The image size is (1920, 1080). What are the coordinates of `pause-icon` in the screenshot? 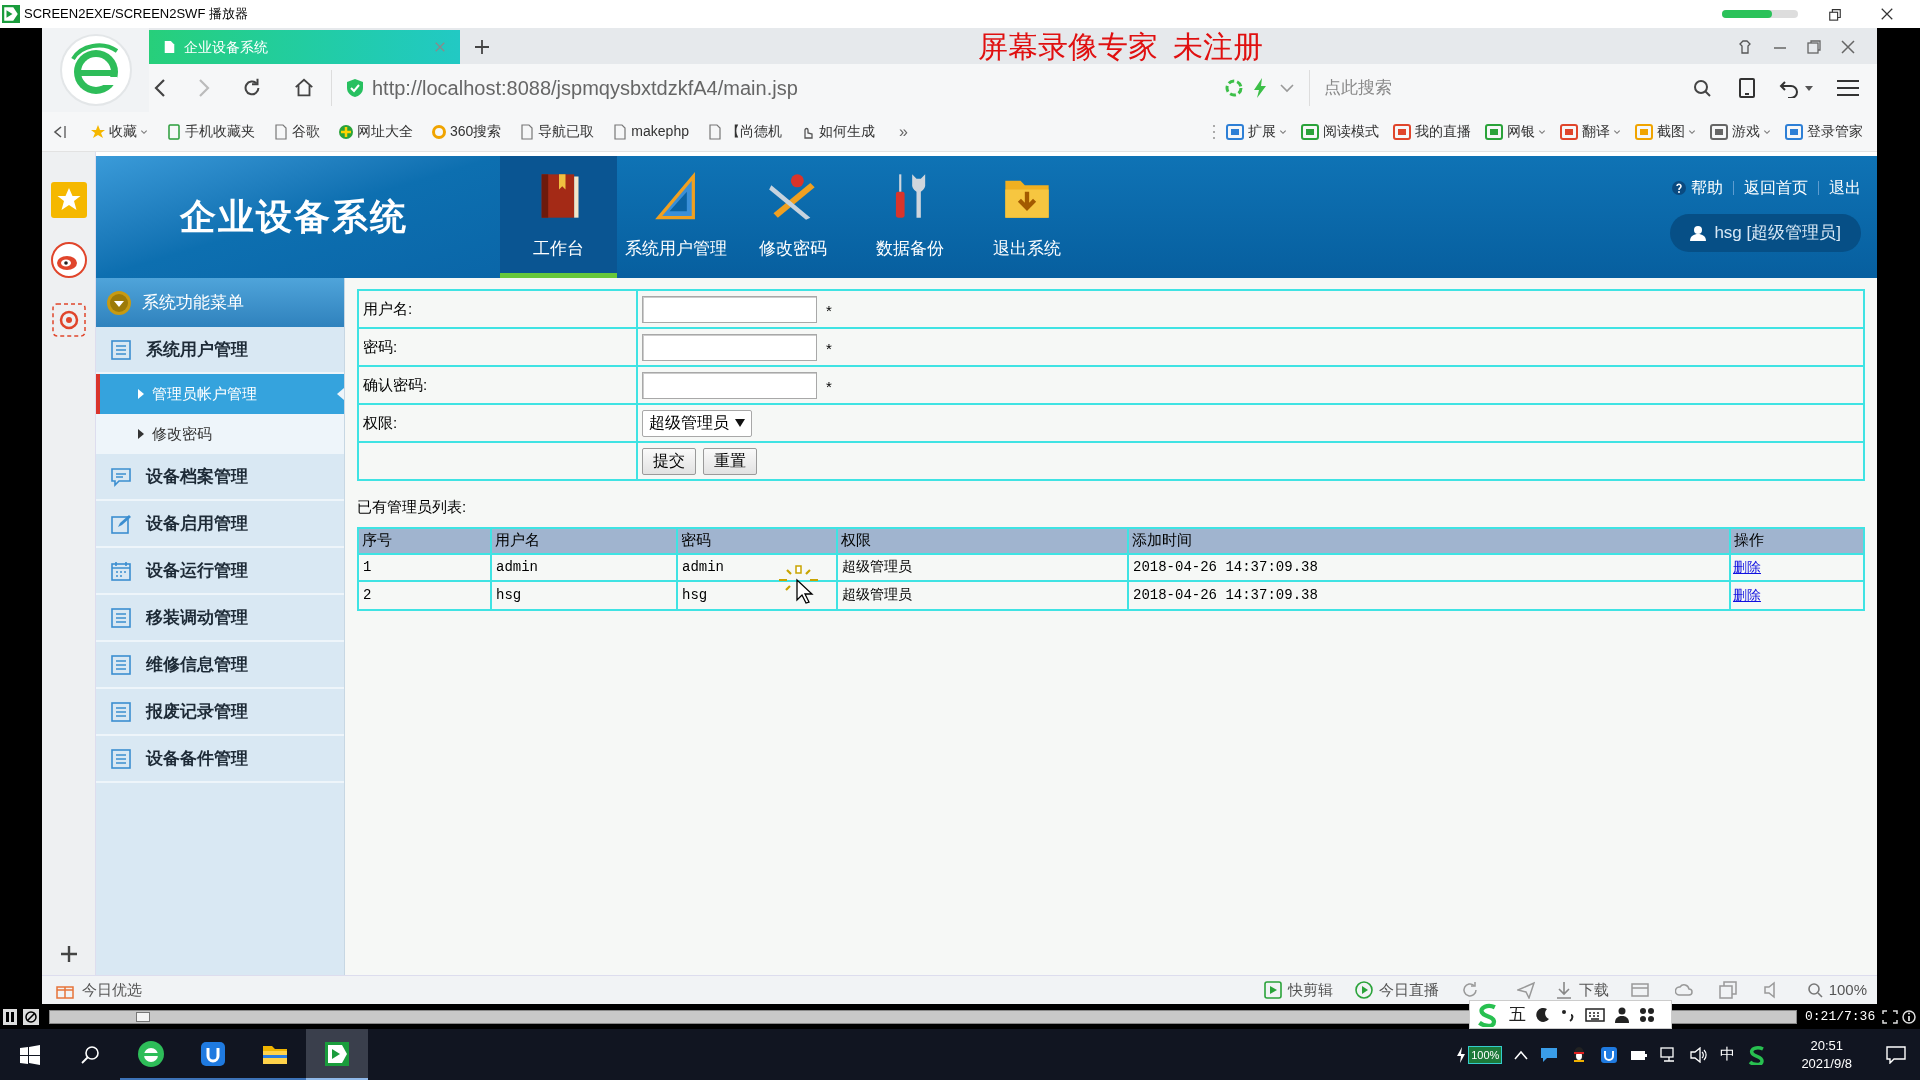 It's located at (10, 1016).